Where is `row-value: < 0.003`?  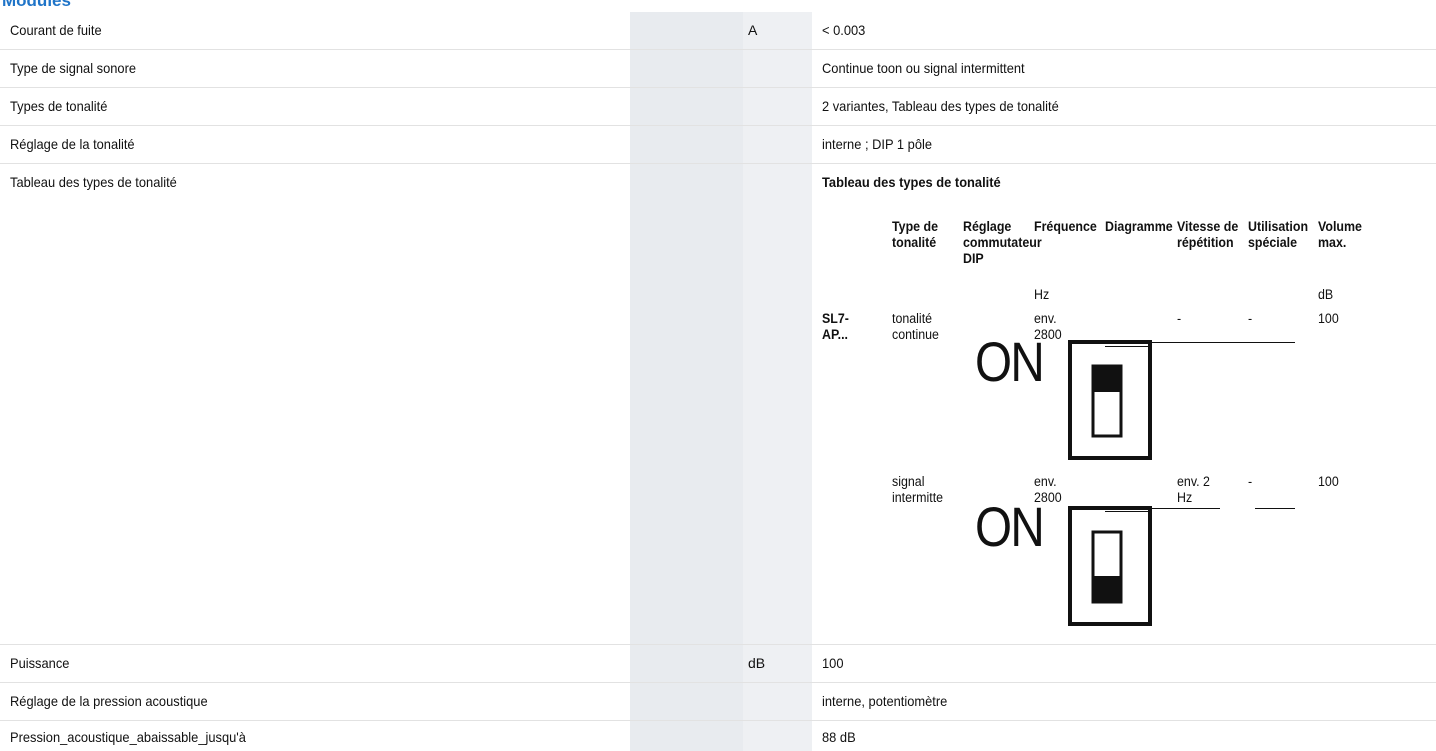
row-value: < 0.003 is located at coordinates (844, 30).